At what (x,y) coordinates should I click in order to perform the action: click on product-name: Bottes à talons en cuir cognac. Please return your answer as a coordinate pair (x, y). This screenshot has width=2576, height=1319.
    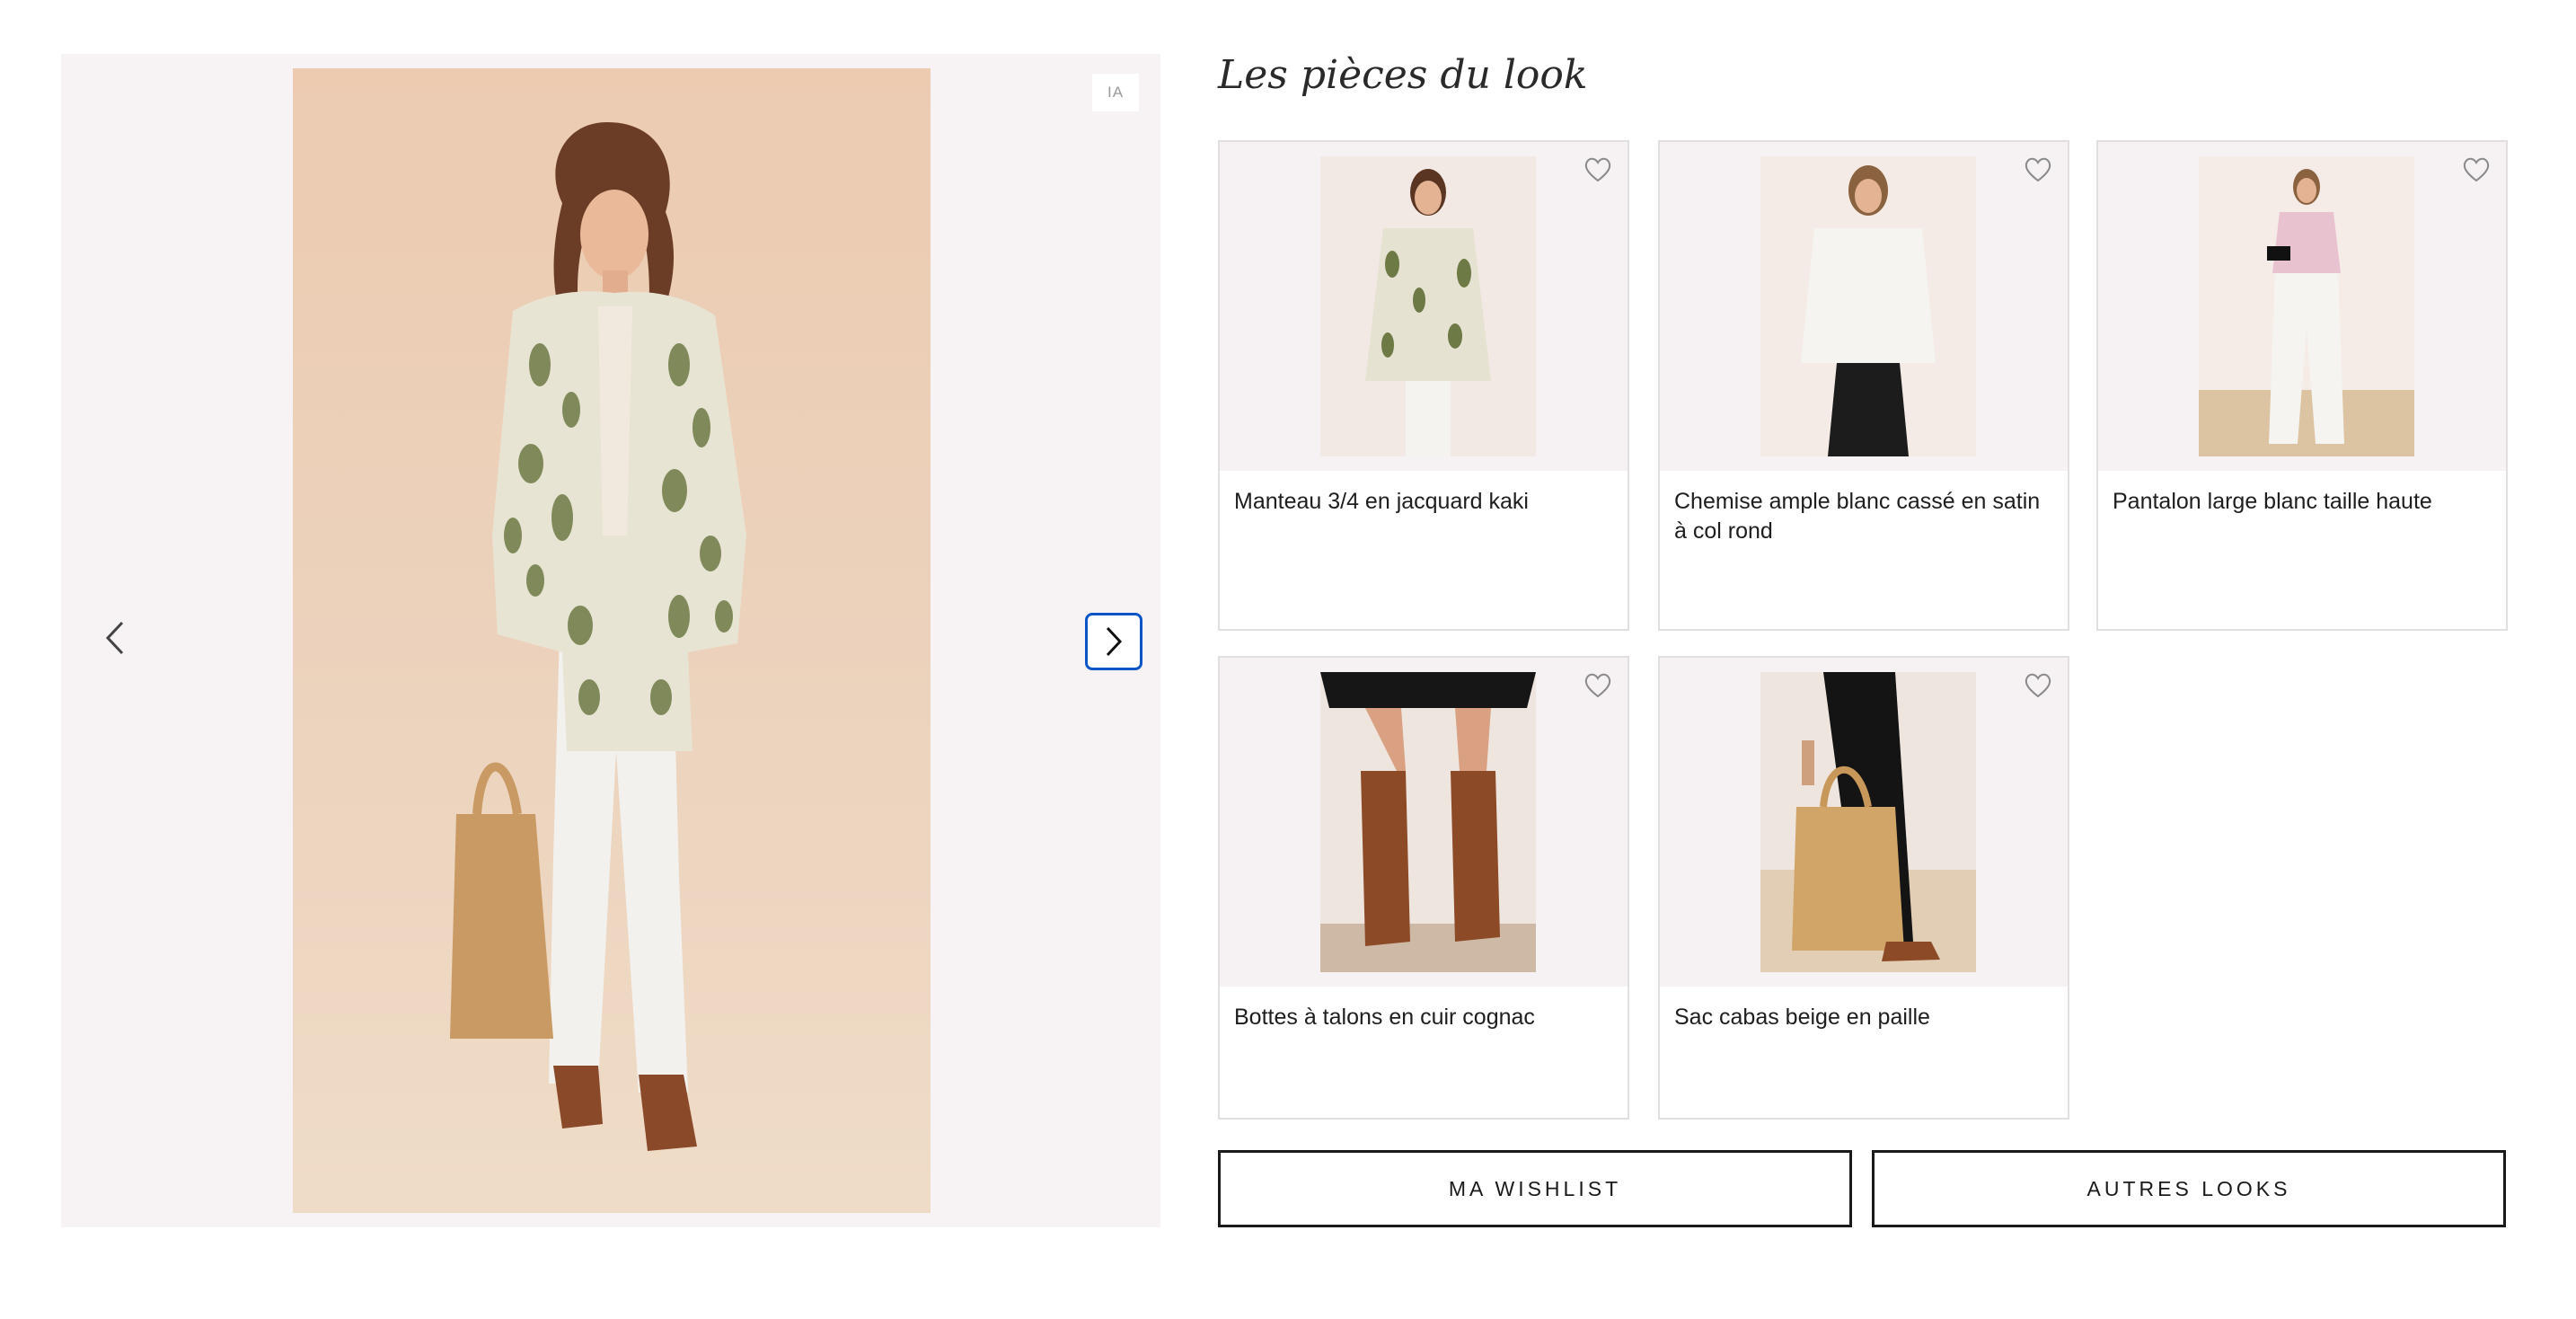
    Looking at the image, I should click on (1424, 1009).